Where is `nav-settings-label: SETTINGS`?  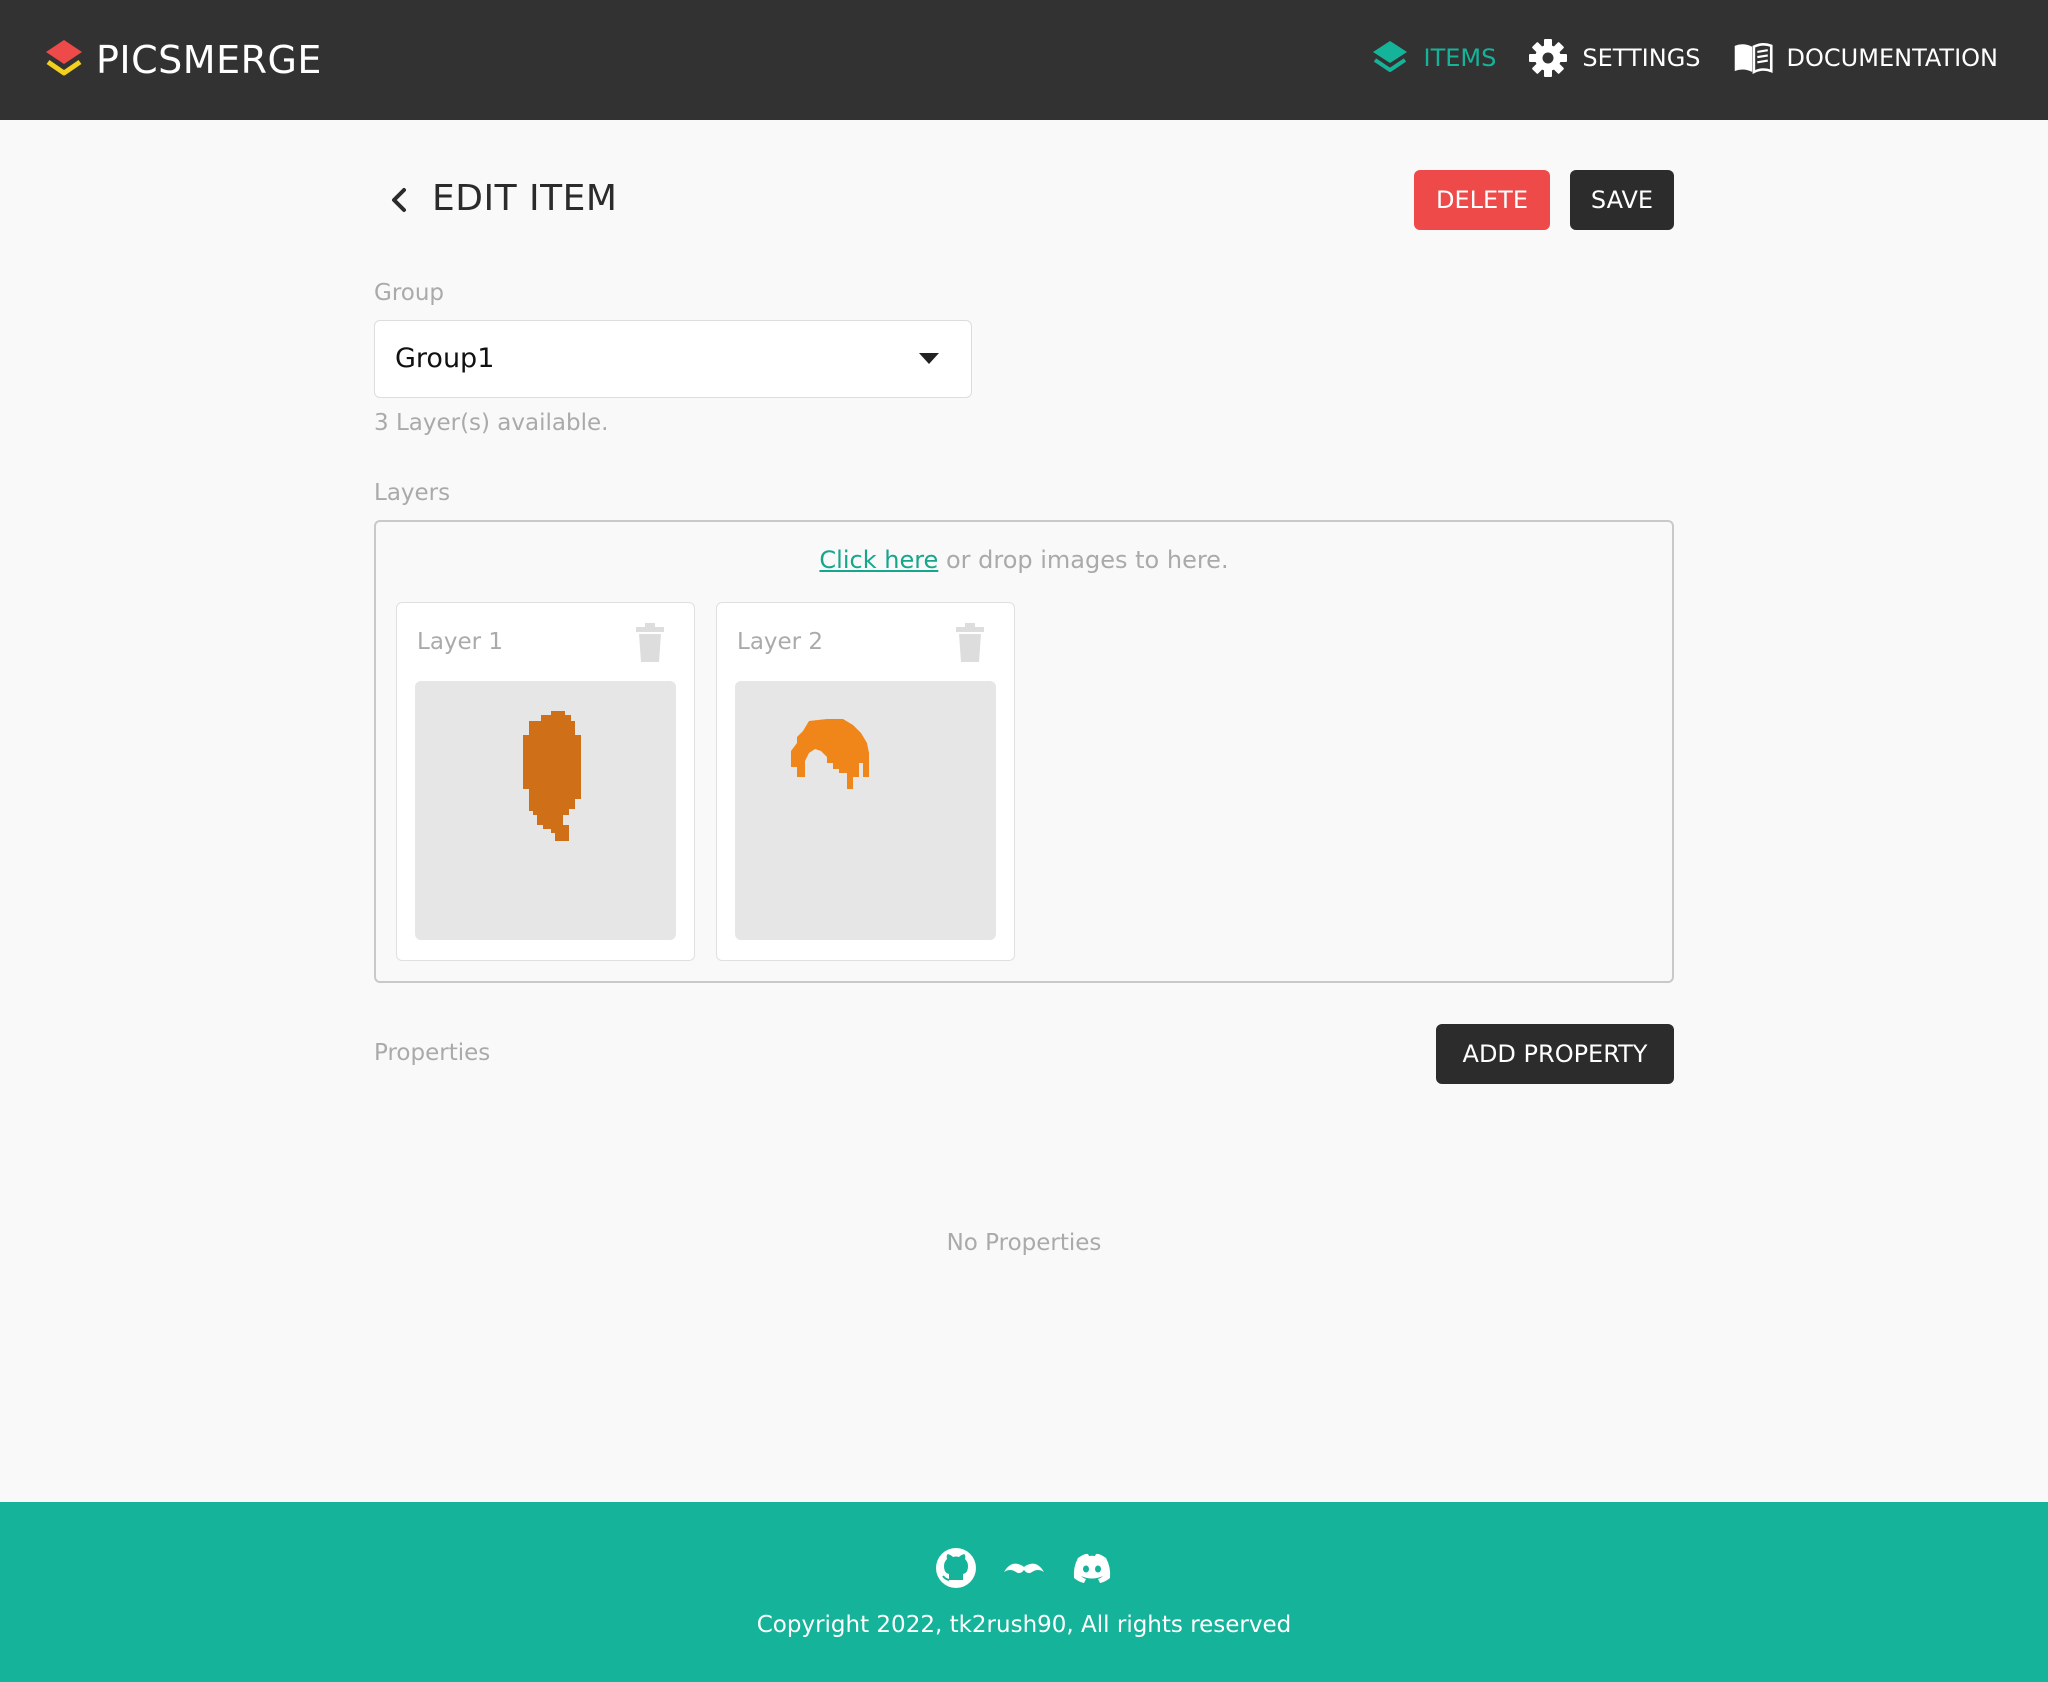 nav-settings-label: SETTINGS is located at coordinates (1641, 58).